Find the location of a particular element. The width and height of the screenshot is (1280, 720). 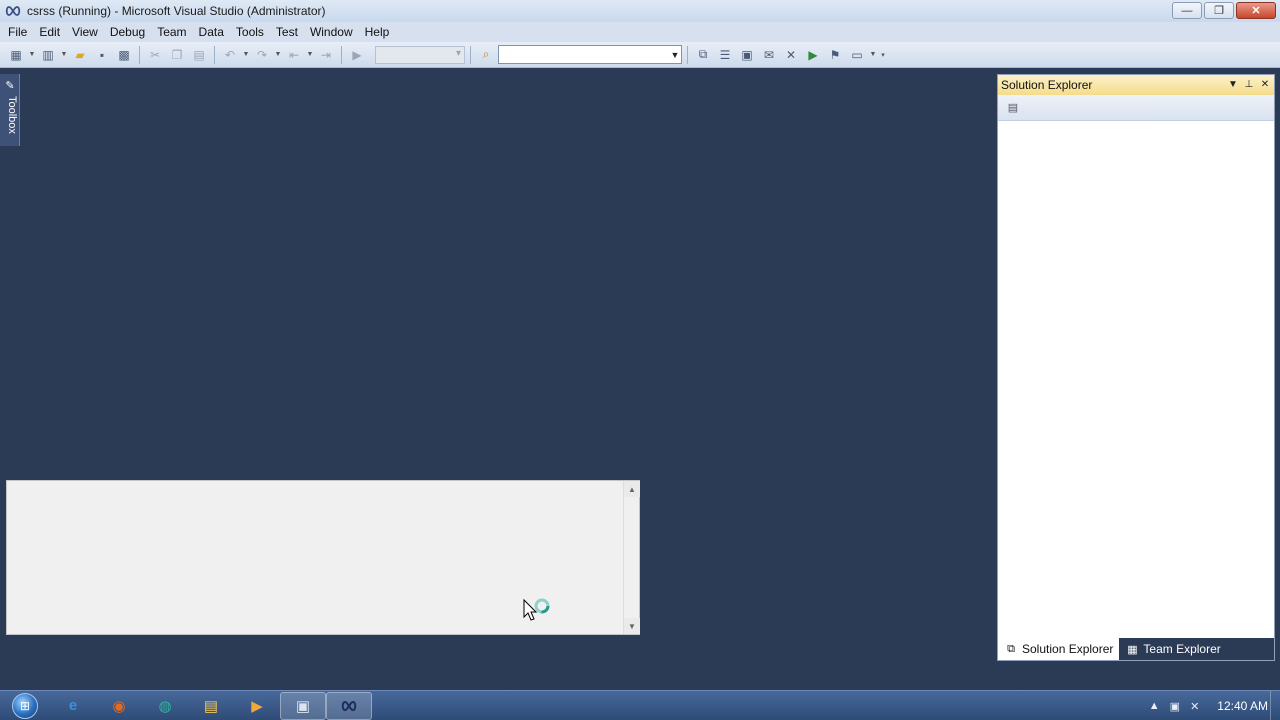

start-debugging-icon: ▶ is located at coordinates (357, 55).